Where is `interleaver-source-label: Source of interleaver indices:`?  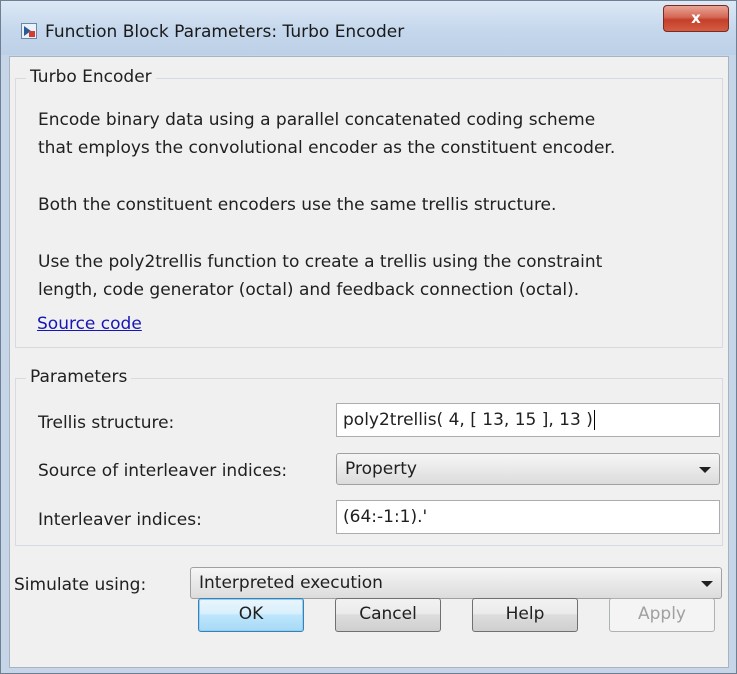 interleaver-source-label: Source of interleaver indices: is located at coordinates (163, 471).